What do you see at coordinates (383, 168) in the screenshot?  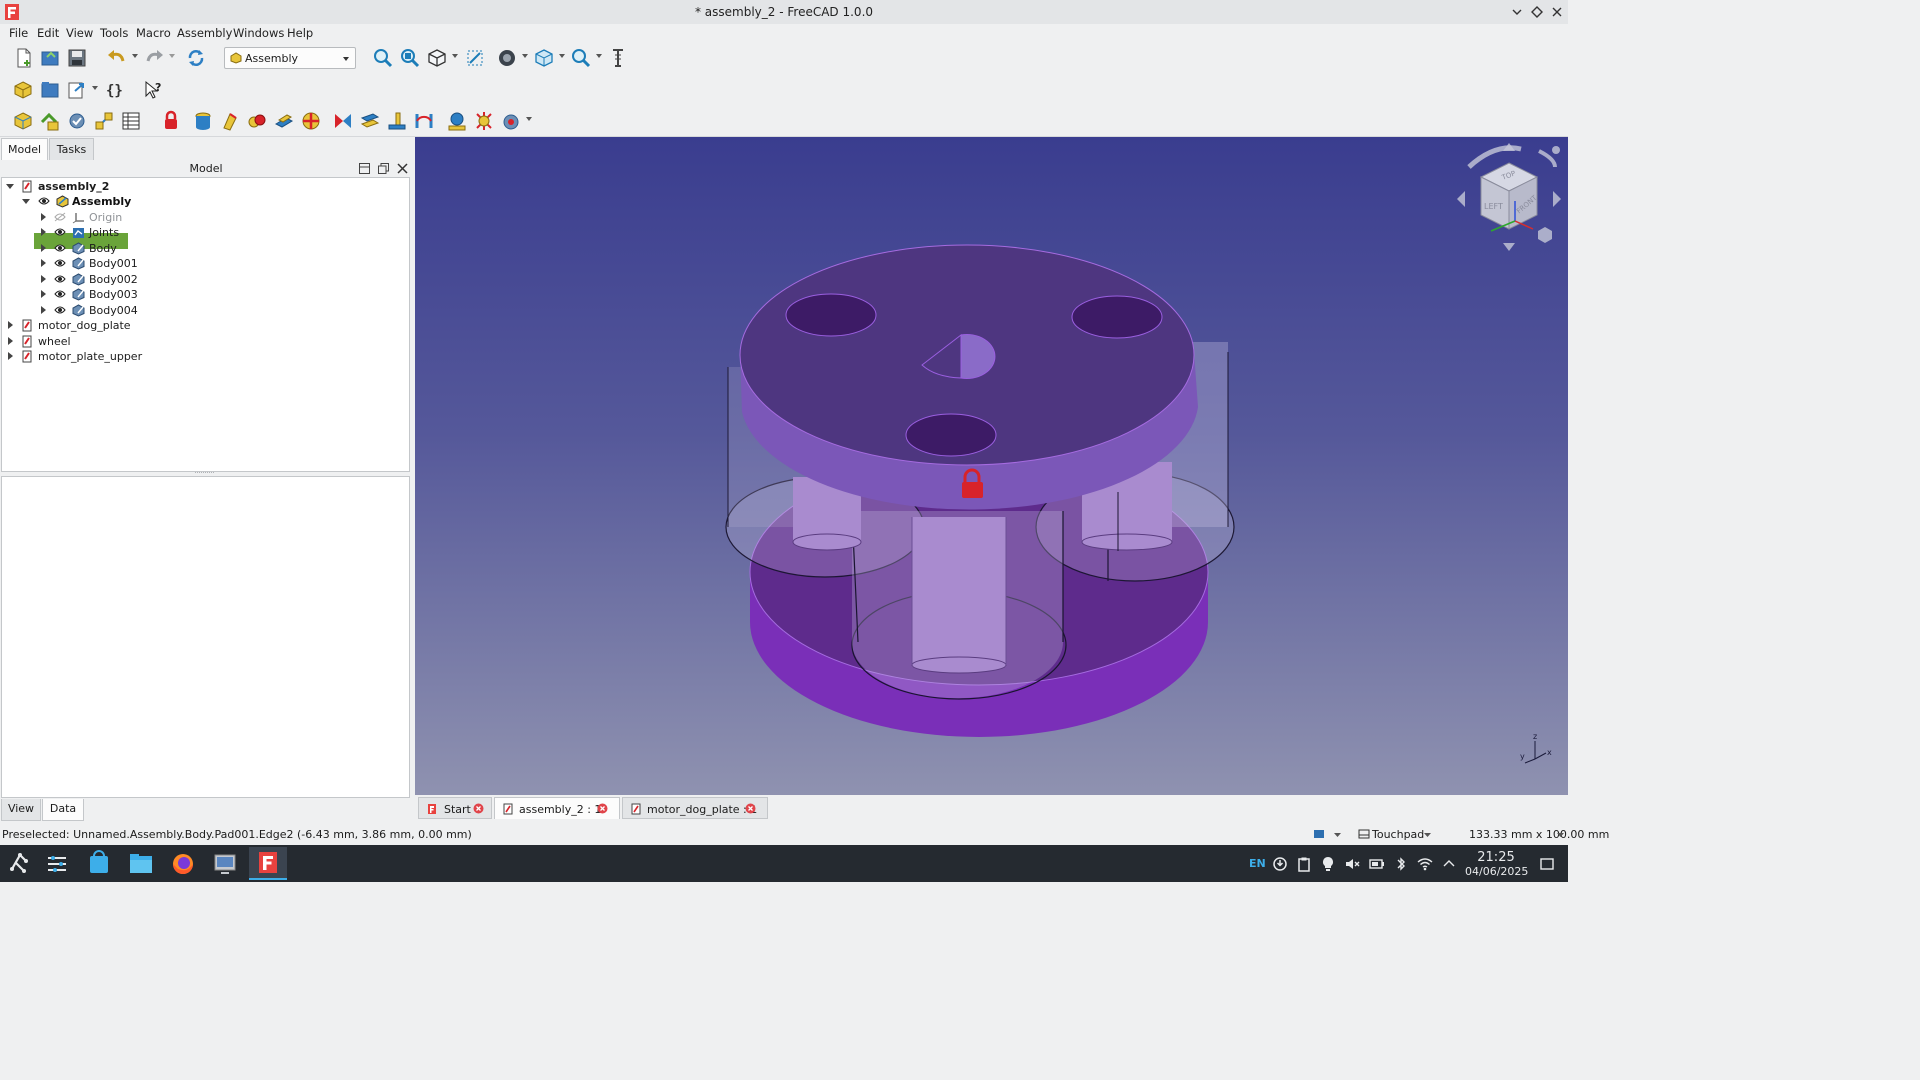 I see `float-panel-icon` at bounding box center [383, 168].